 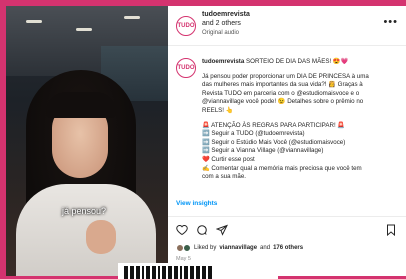 I want to click on liker-avatar, so click(x=187, y=248).